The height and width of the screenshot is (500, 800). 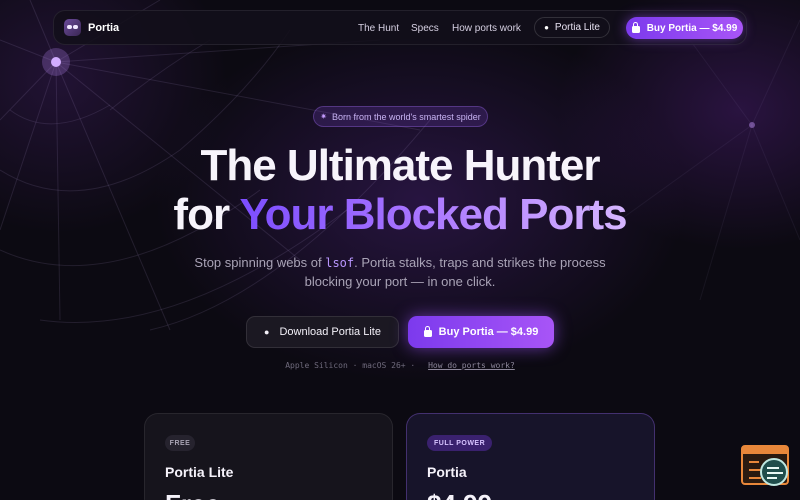 What do you see at coordinates (486, 28) in the screenshot?
I see `nav-link-how-ports-work: How ports work` at bounding box center [486, 28].